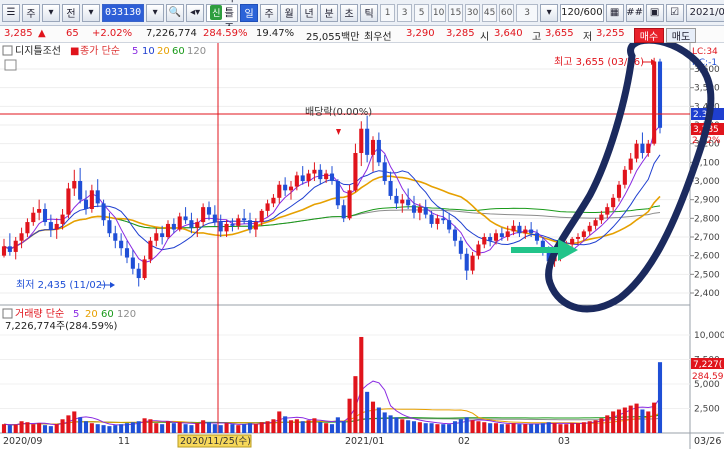 This screenshot has height=449, width=724. Describe the element at coordinates (405, 12) in the screenshot. I see `interval-3: 3` at that location.